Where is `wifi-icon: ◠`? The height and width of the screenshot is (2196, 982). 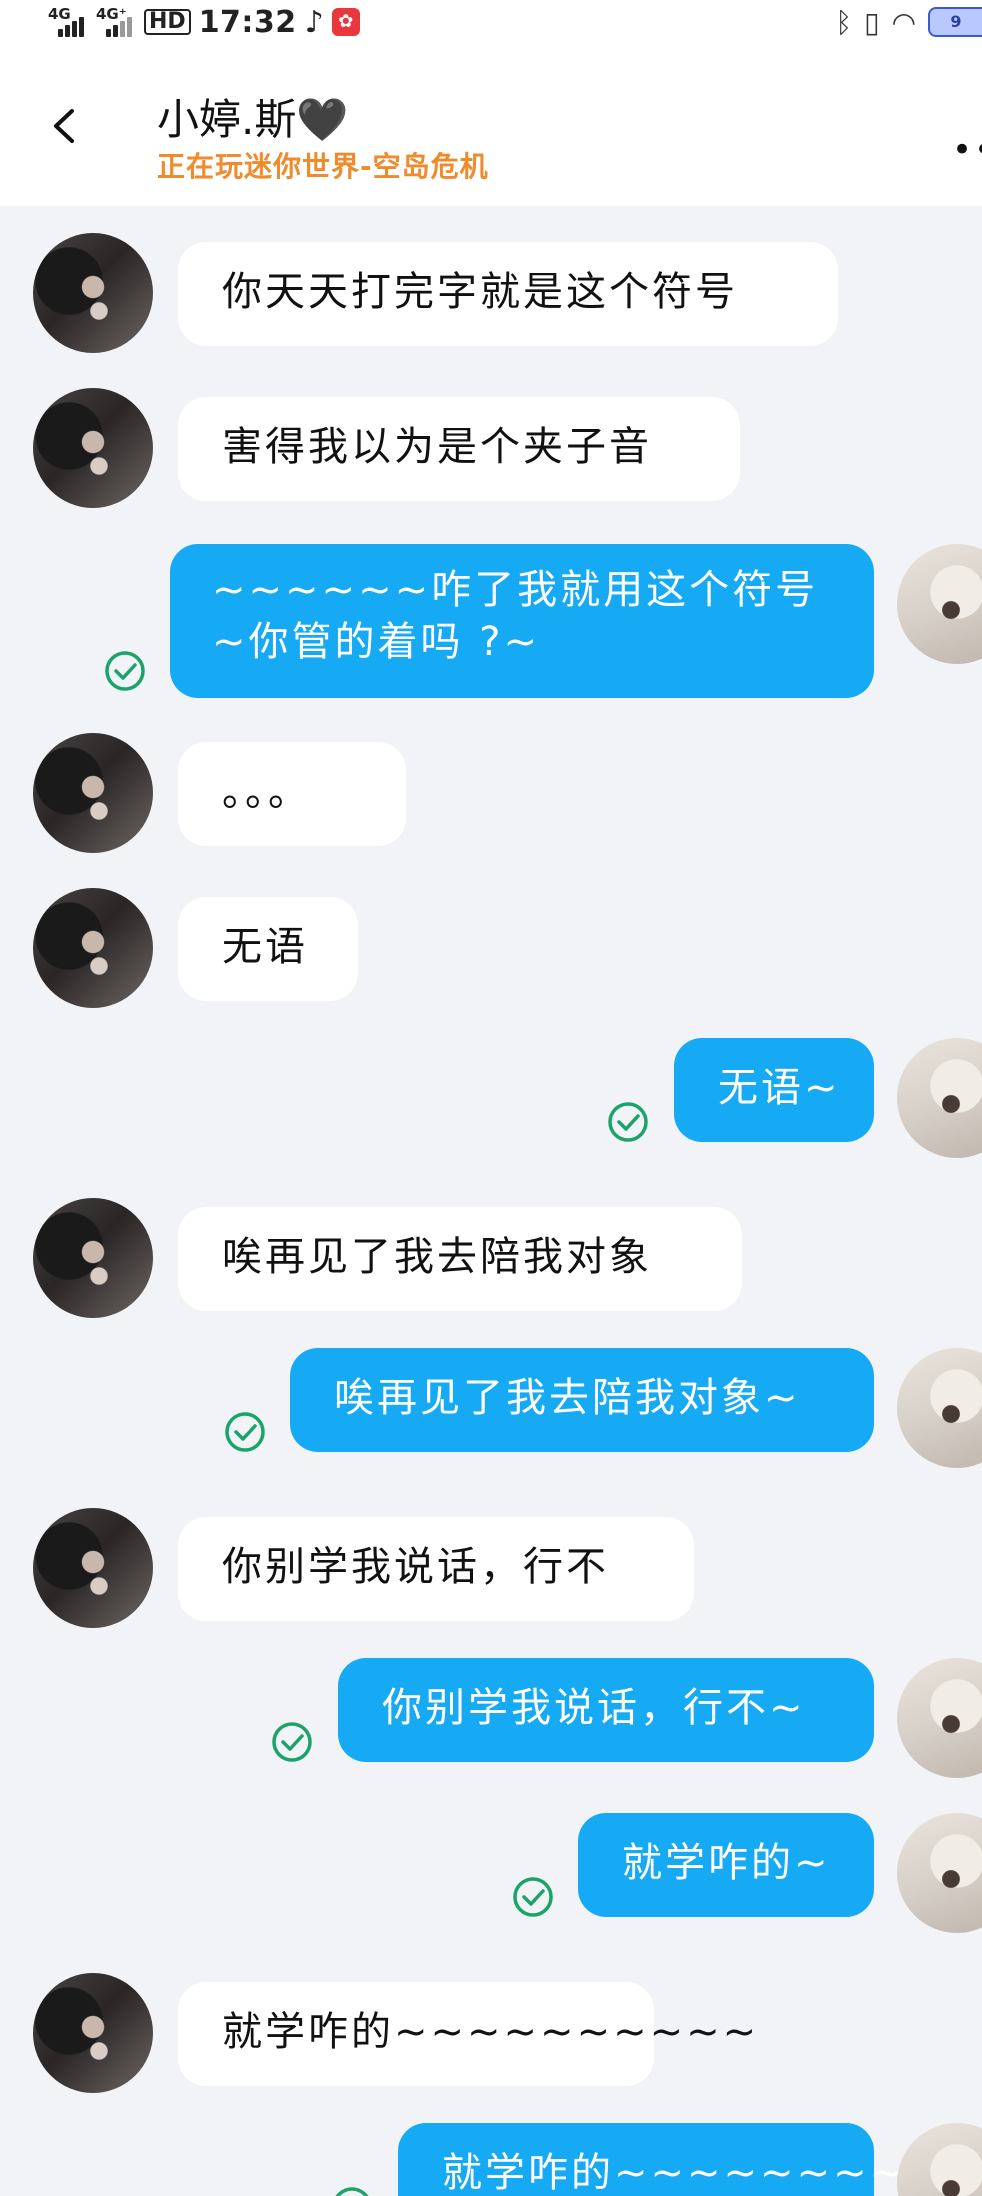 wifi-icon: ◠ is located at coordinates (903, 22).